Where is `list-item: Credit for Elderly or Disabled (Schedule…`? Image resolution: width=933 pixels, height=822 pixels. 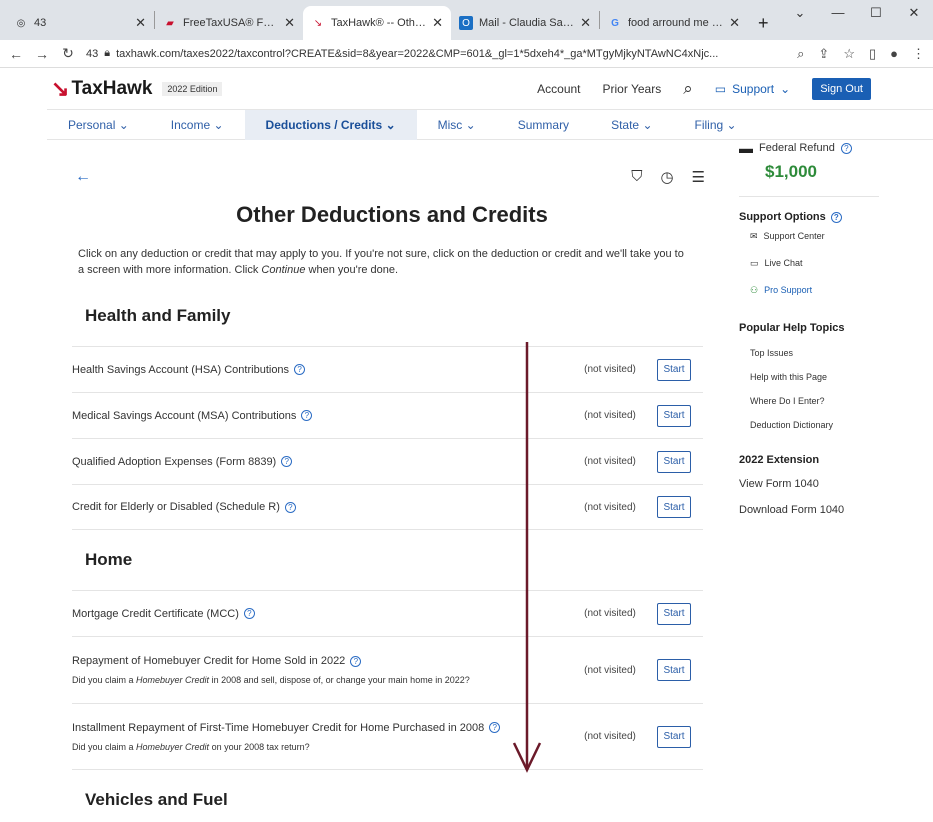
list-item: Credit for Elderly or Disabled (Schedule… is located at coordinates (387, 507).